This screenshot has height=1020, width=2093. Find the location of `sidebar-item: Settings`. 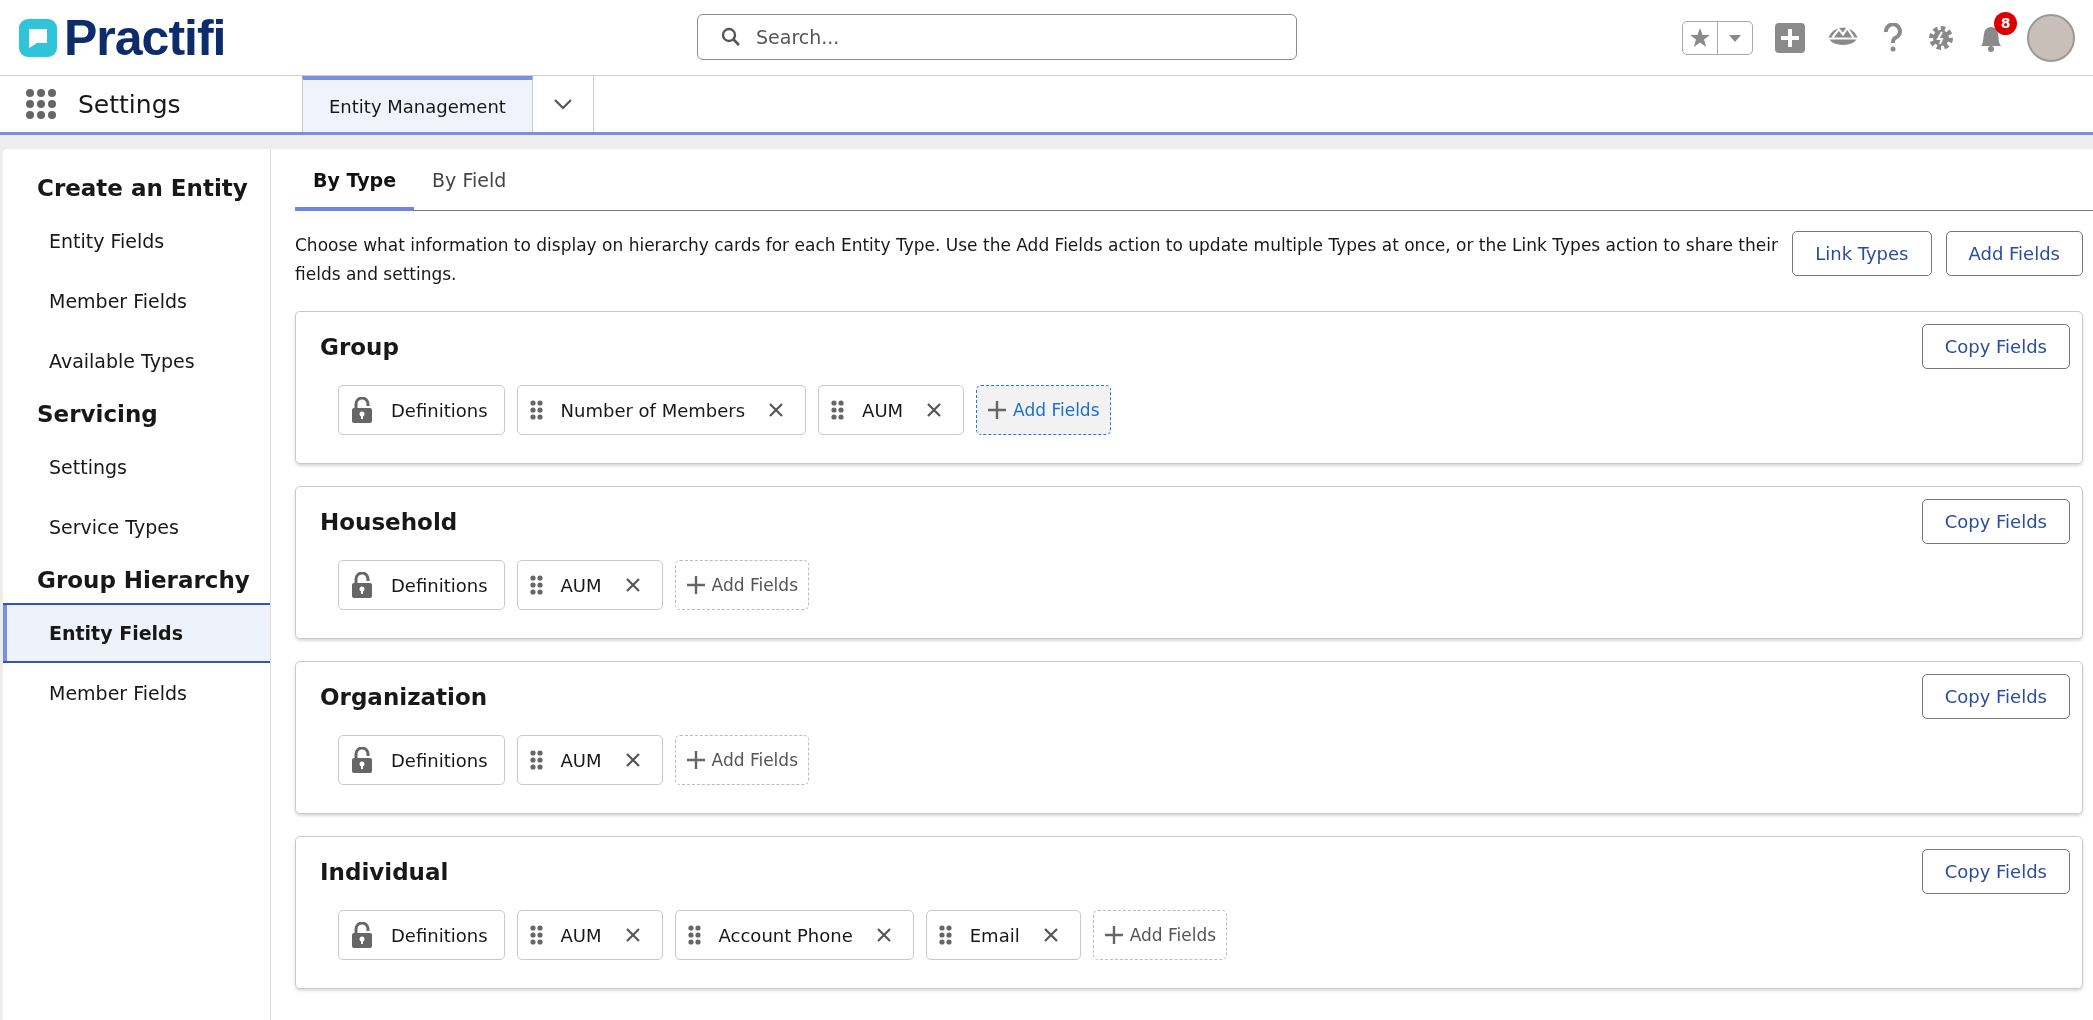

sidebar-item: Settings is located at coordinates (136, 467).